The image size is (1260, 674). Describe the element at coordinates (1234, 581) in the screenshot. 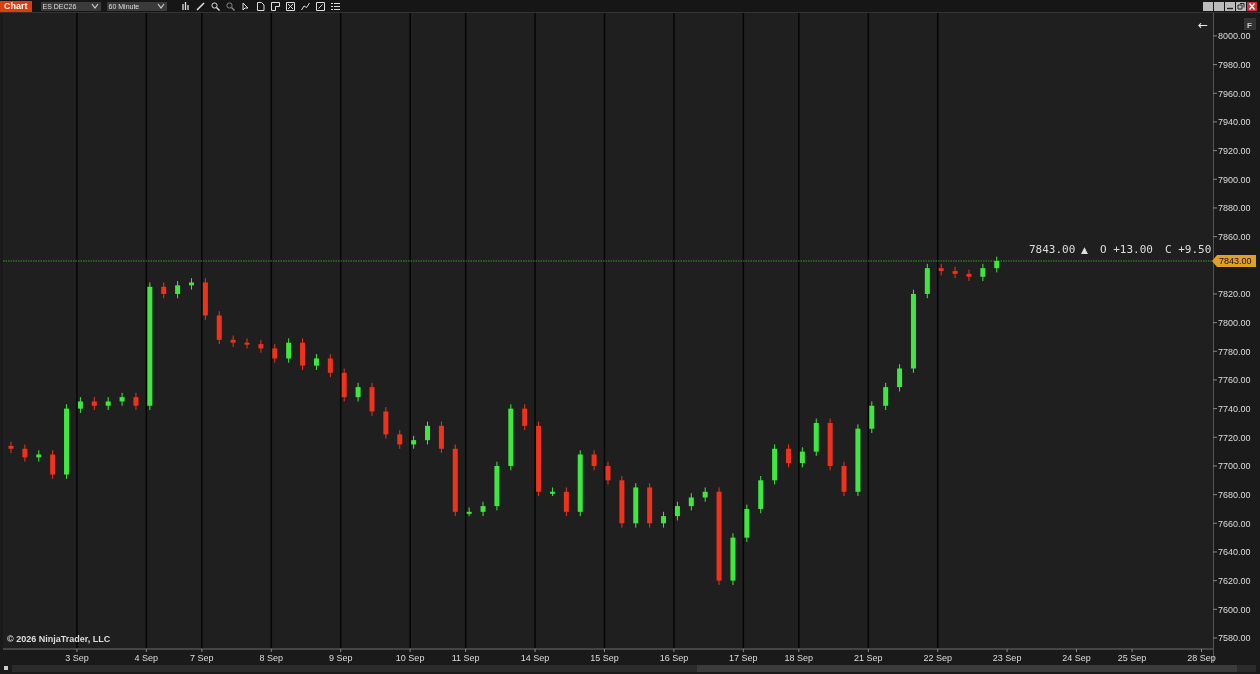

I see `price-axis-label: 7620.00` at that location.